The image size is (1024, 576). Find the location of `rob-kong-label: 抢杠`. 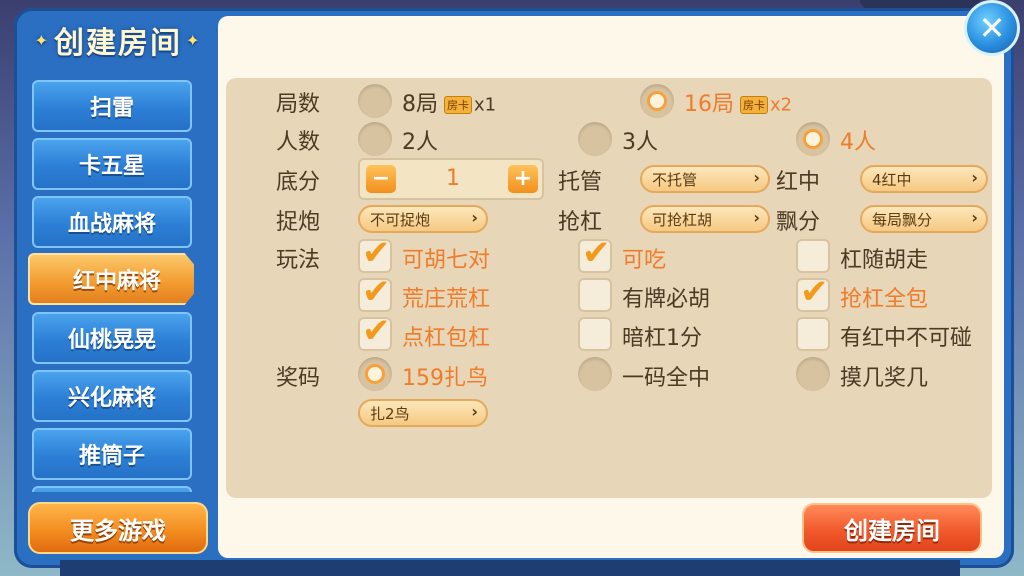

rob-kong-label: 抢杠 is located at coordinates (580, 222).